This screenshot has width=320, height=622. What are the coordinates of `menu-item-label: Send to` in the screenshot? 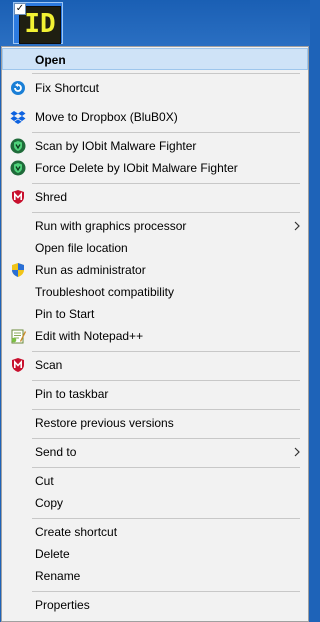 It's located at (56, 452).